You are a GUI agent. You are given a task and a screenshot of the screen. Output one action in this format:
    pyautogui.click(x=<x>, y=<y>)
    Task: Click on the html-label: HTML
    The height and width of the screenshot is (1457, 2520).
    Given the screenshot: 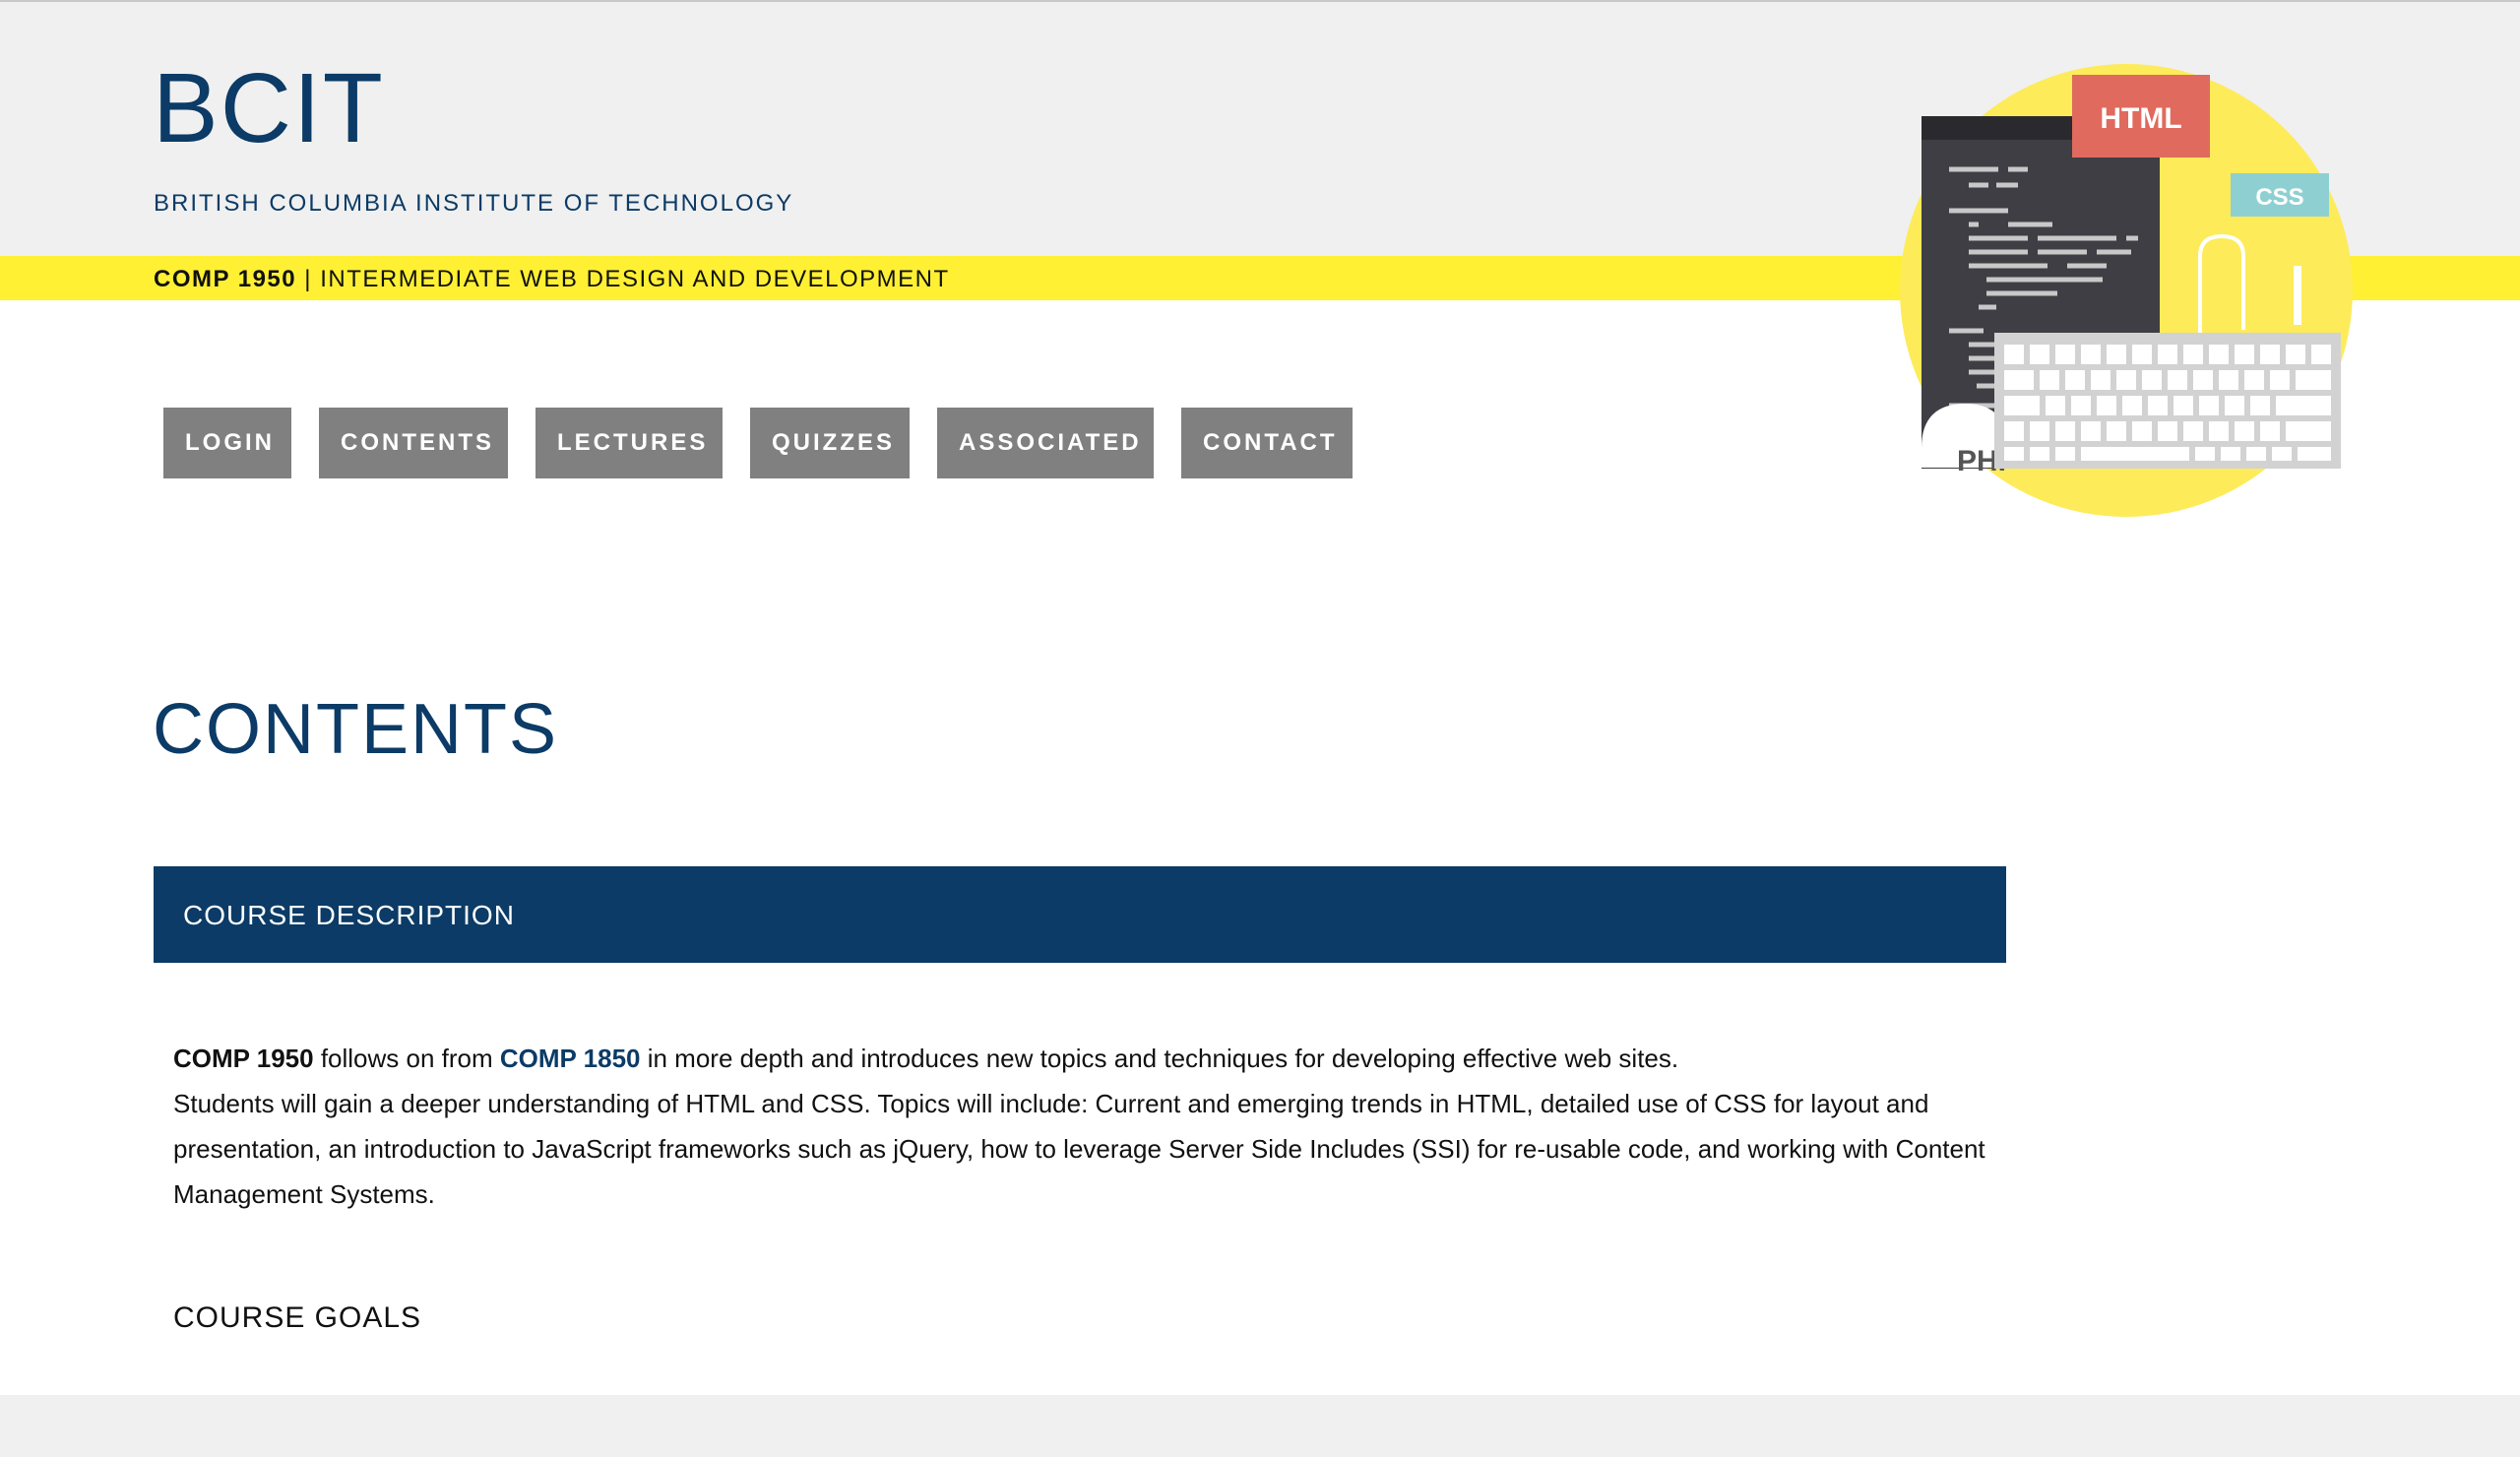 What is the action you would take?
    pyautogui.click(x=2140, y=118)
    